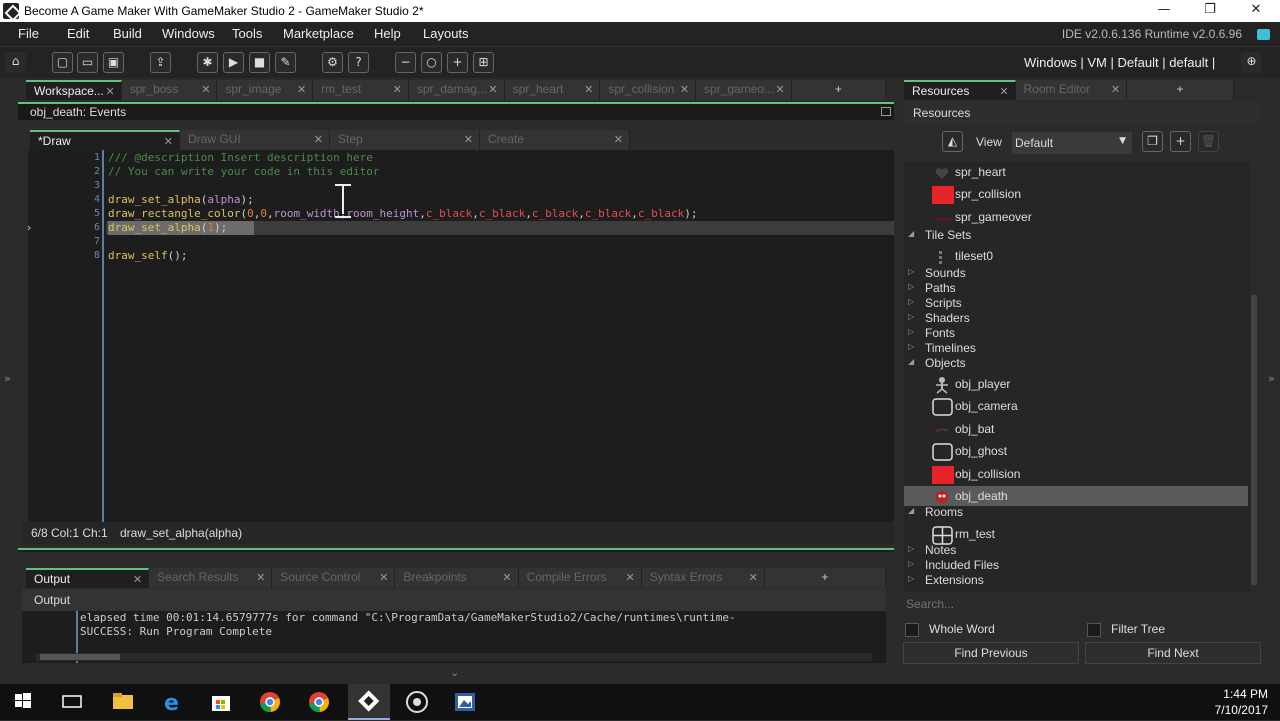 The height and width of the screenshot is (721, 1280). What do you see at coordinates (7, 378) in the screenshot?
I see `collapse-left-icon: »` at bounding box center [7, 378].